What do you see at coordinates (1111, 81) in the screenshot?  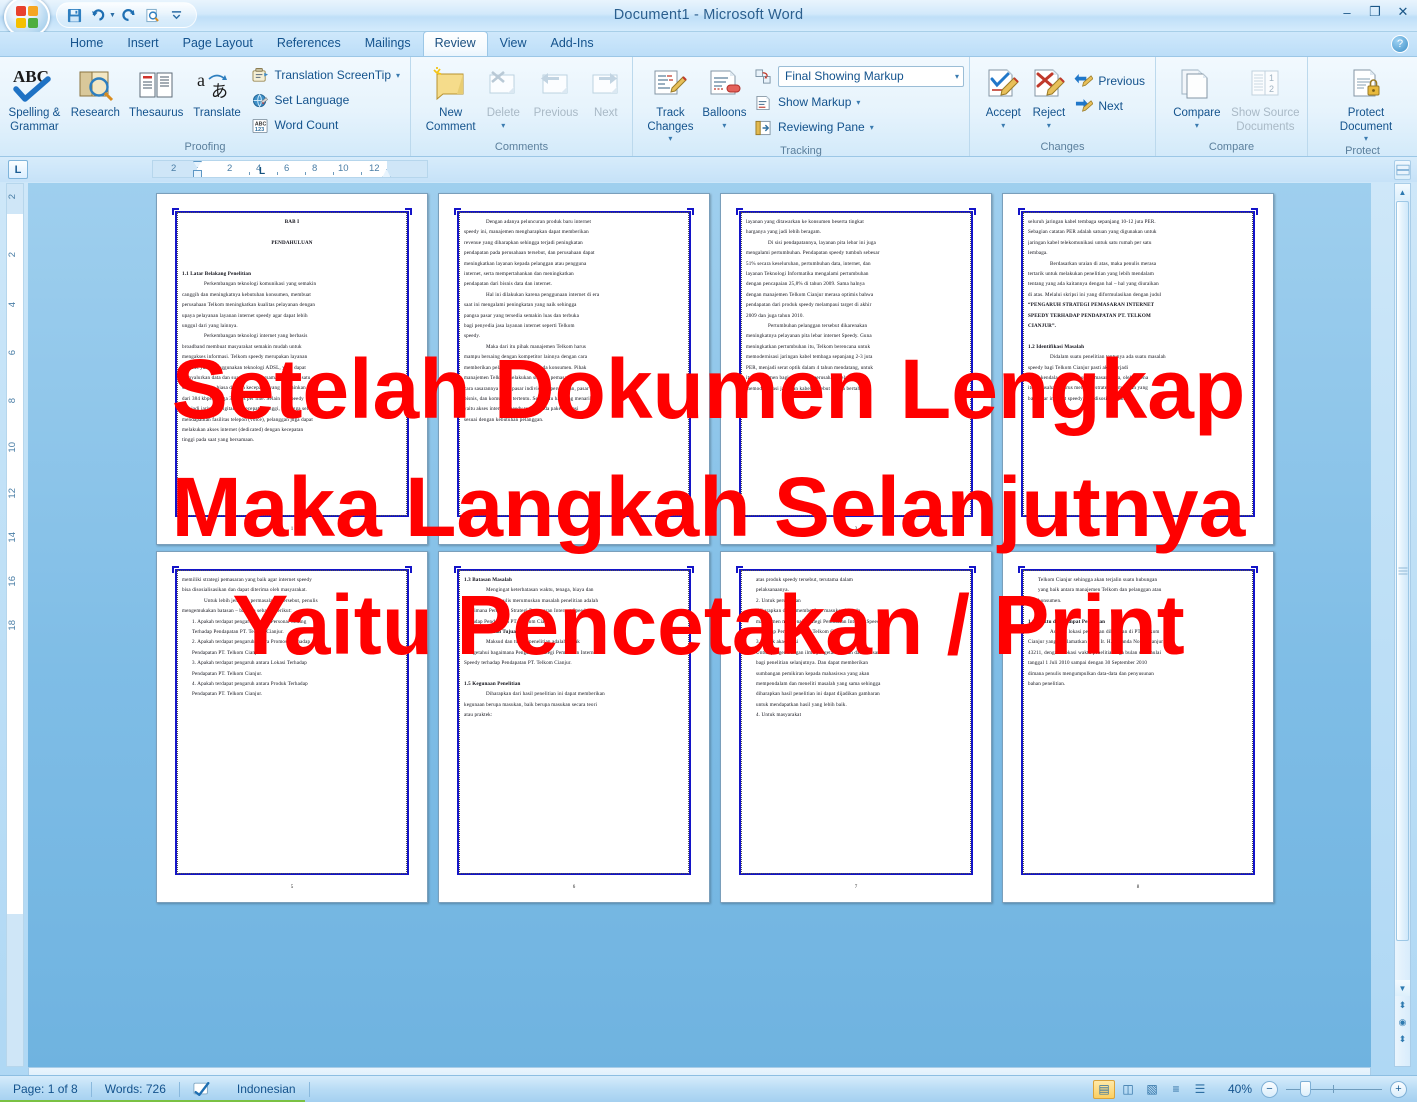 I see `previous-change-button: Previous` at bounding box center [1111, 81].